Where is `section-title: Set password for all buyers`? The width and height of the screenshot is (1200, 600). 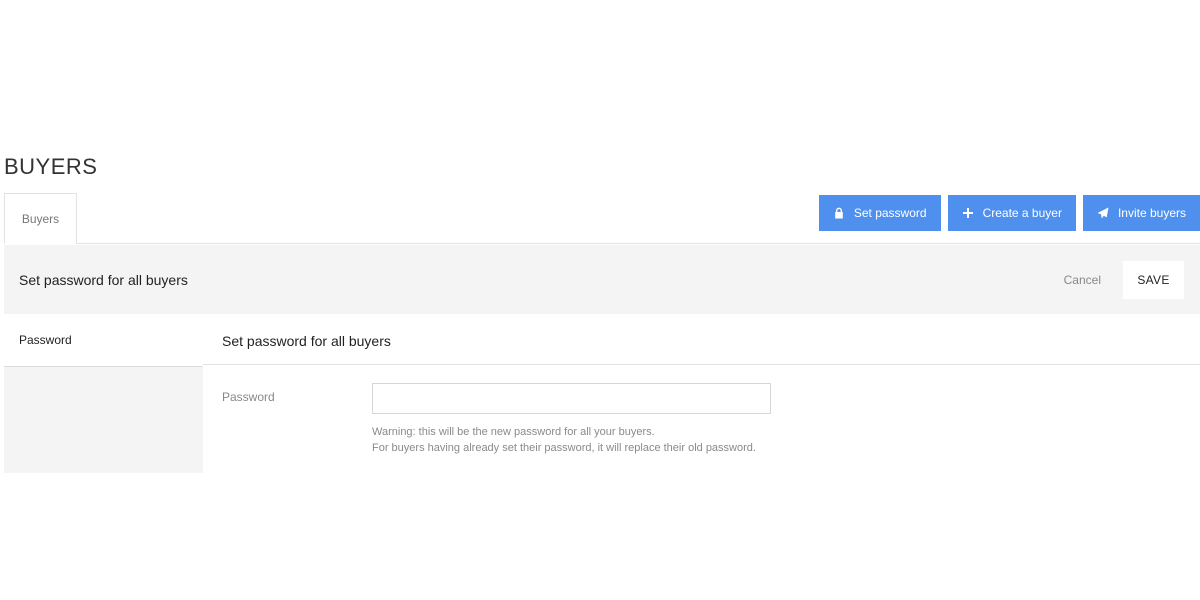 section-title: Set password for all buyers is located at coordinates (306, 341).